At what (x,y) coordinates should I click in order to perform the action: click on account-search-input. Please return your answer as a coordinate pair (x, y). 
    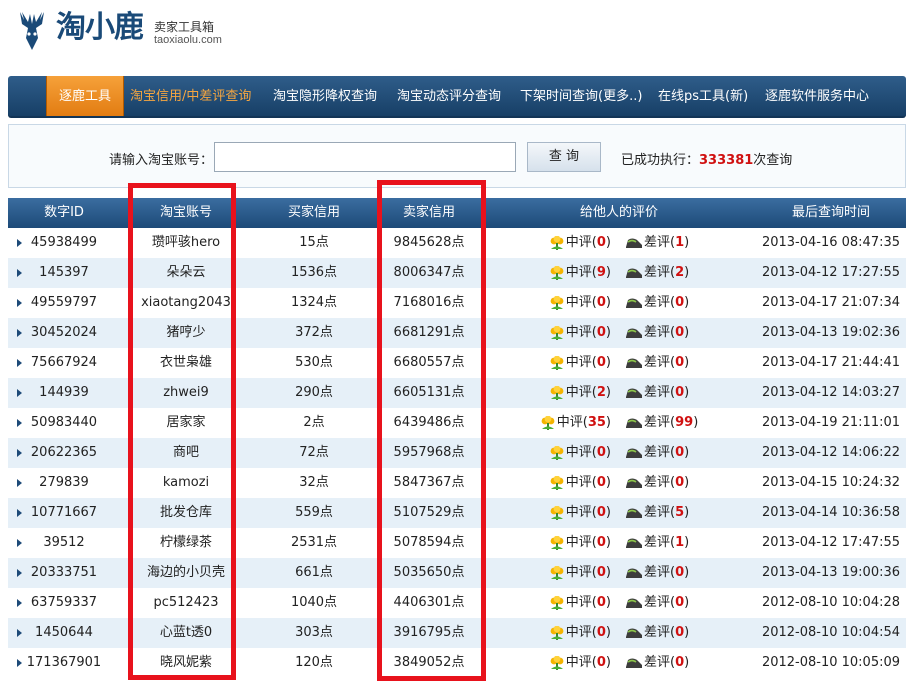
    Looking at the image, I should click on (365, 157).